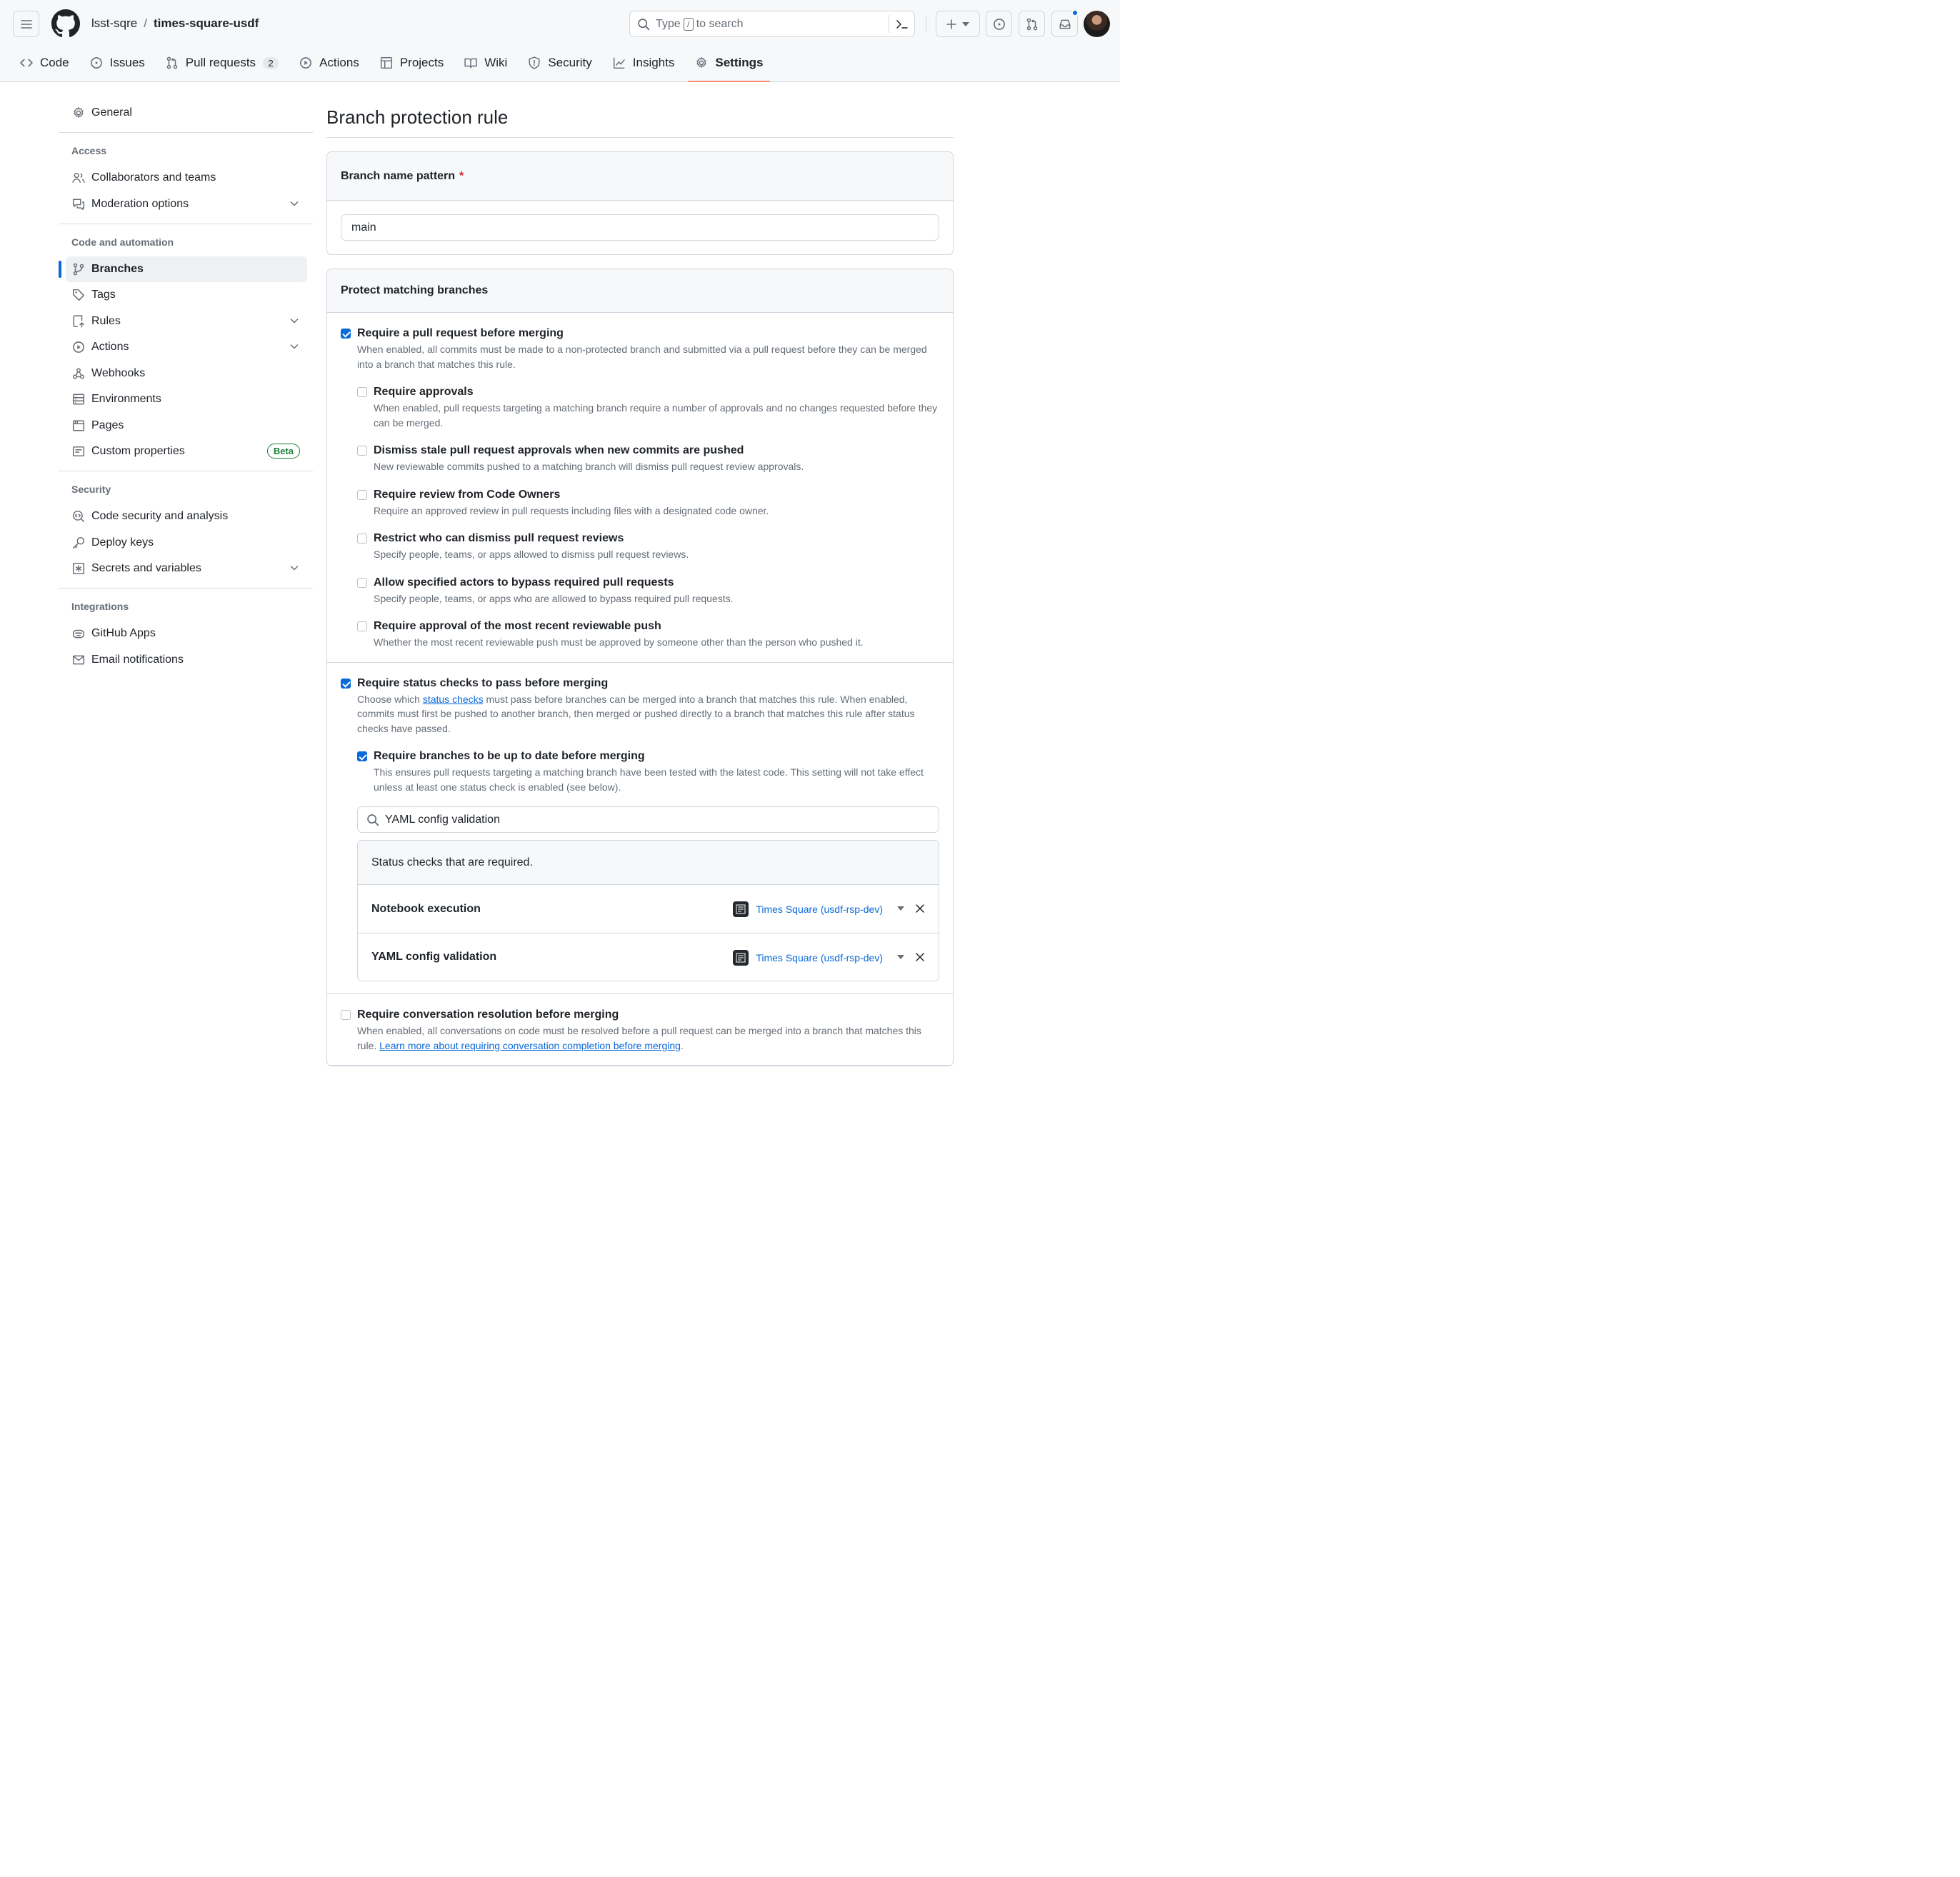 The width and height of the screenshot is (1960, 1877). Describe the element at coordinates (729, 66) in the screenshot. I see `tab-settings: Settings` at that location.